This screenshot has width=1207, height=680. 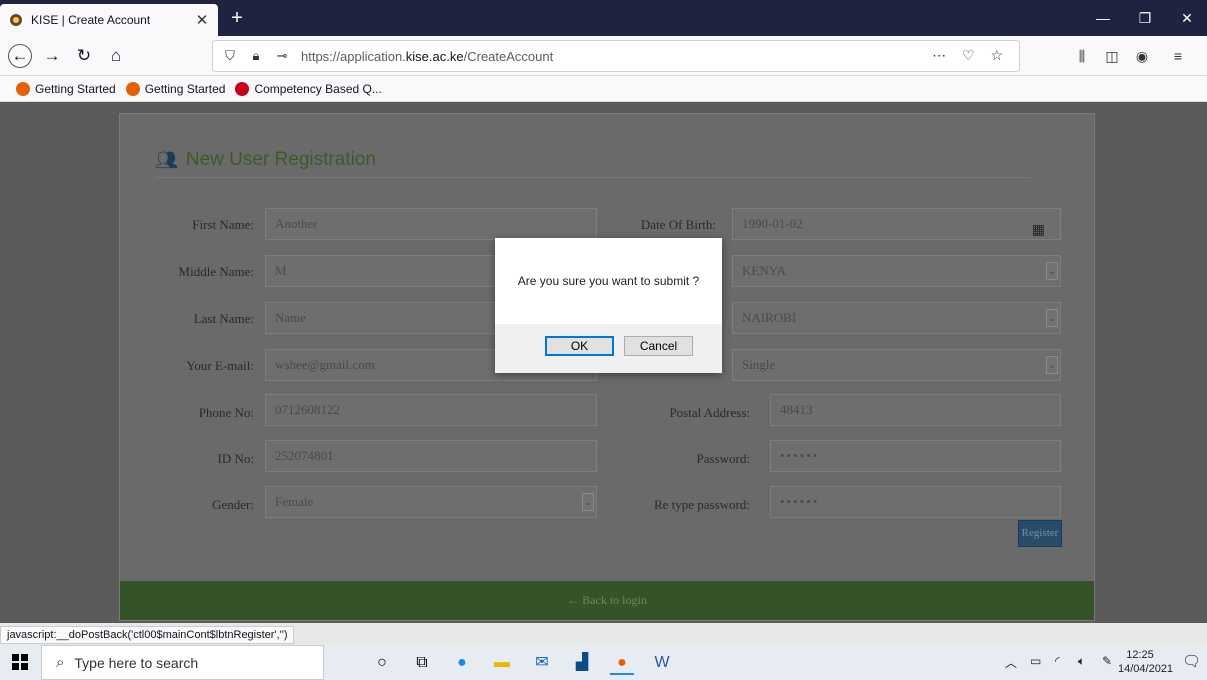 I want to click on phone-field: 0712608122, so click(x=431, y=410).